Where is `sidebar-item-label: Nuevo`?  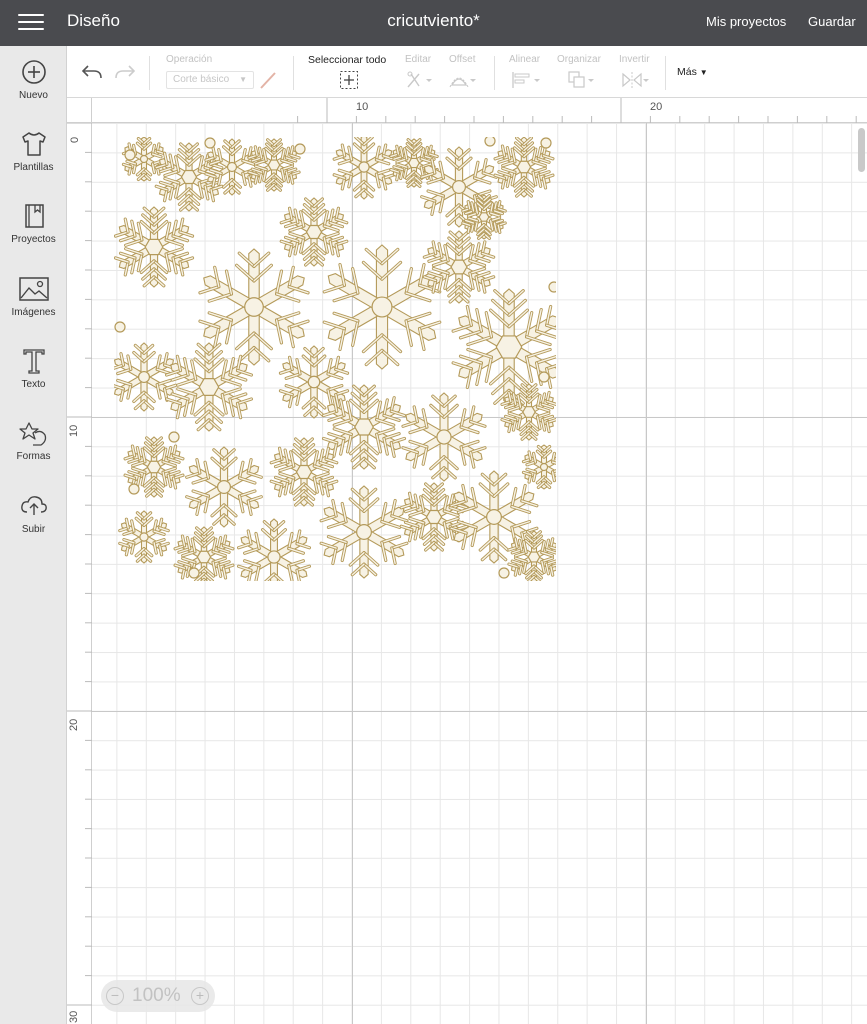 sidebar-item-label: Nuevo is located at coordinates (33, 95).